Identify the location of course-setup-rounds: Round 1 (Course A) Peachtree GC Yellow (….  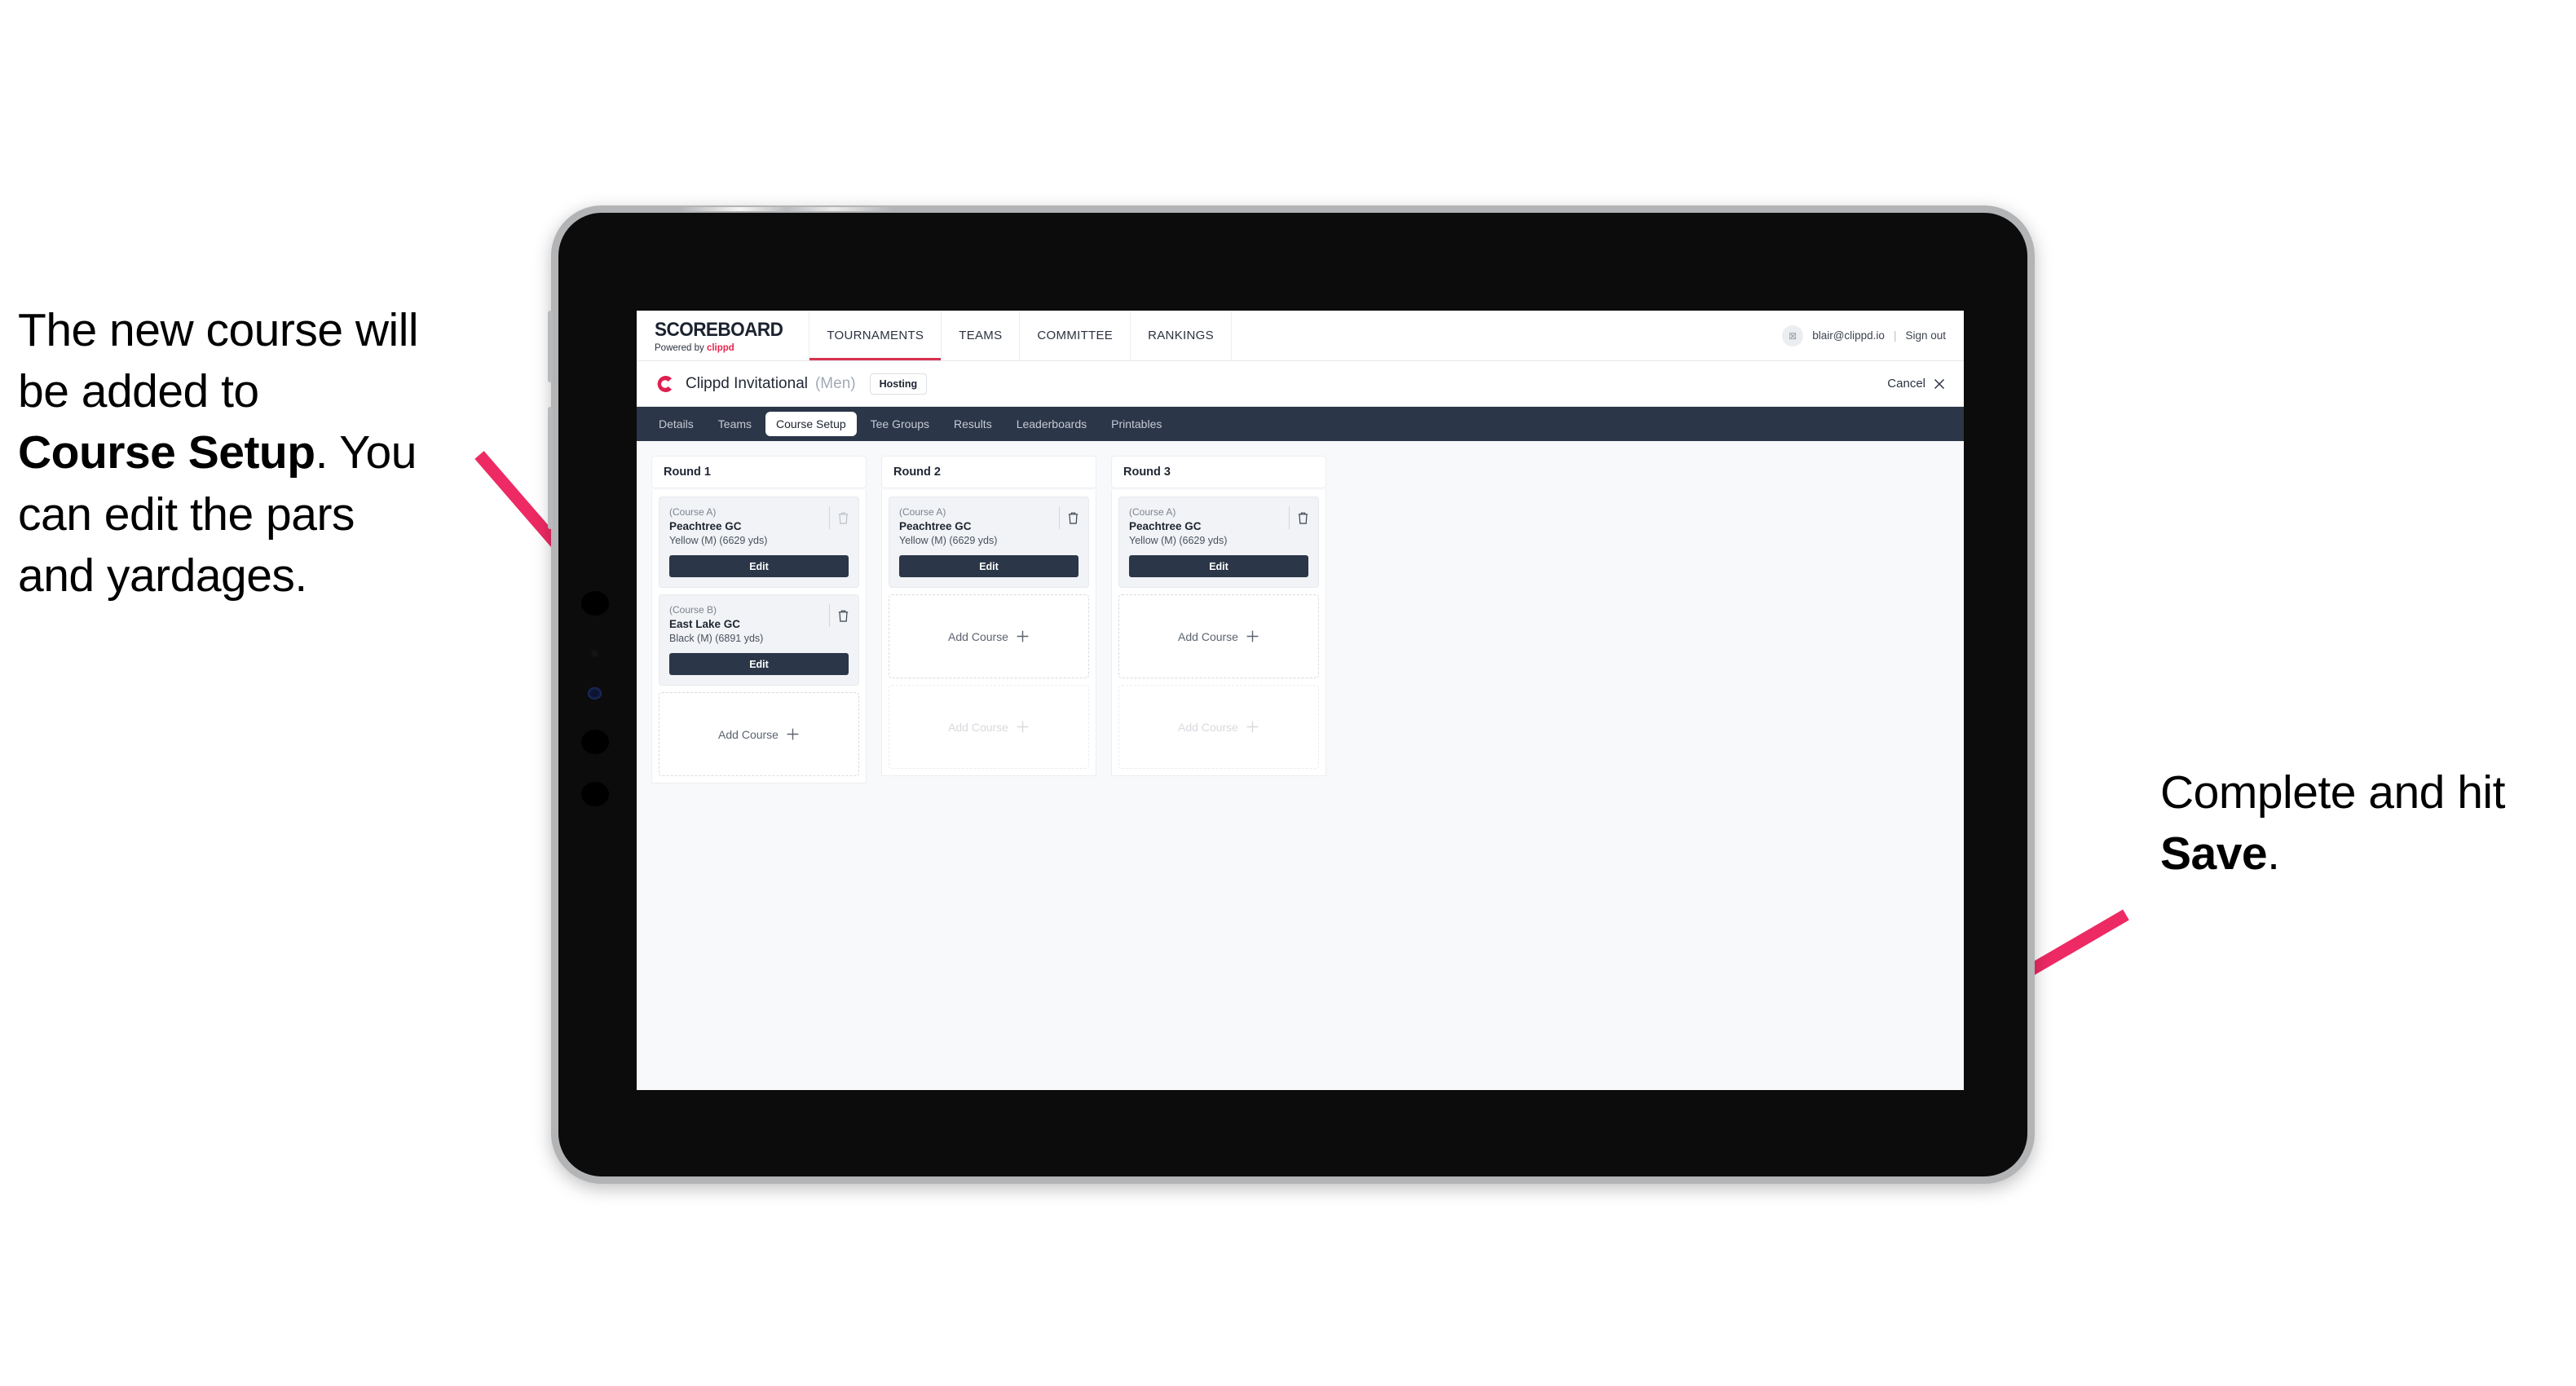
(1300, 612).